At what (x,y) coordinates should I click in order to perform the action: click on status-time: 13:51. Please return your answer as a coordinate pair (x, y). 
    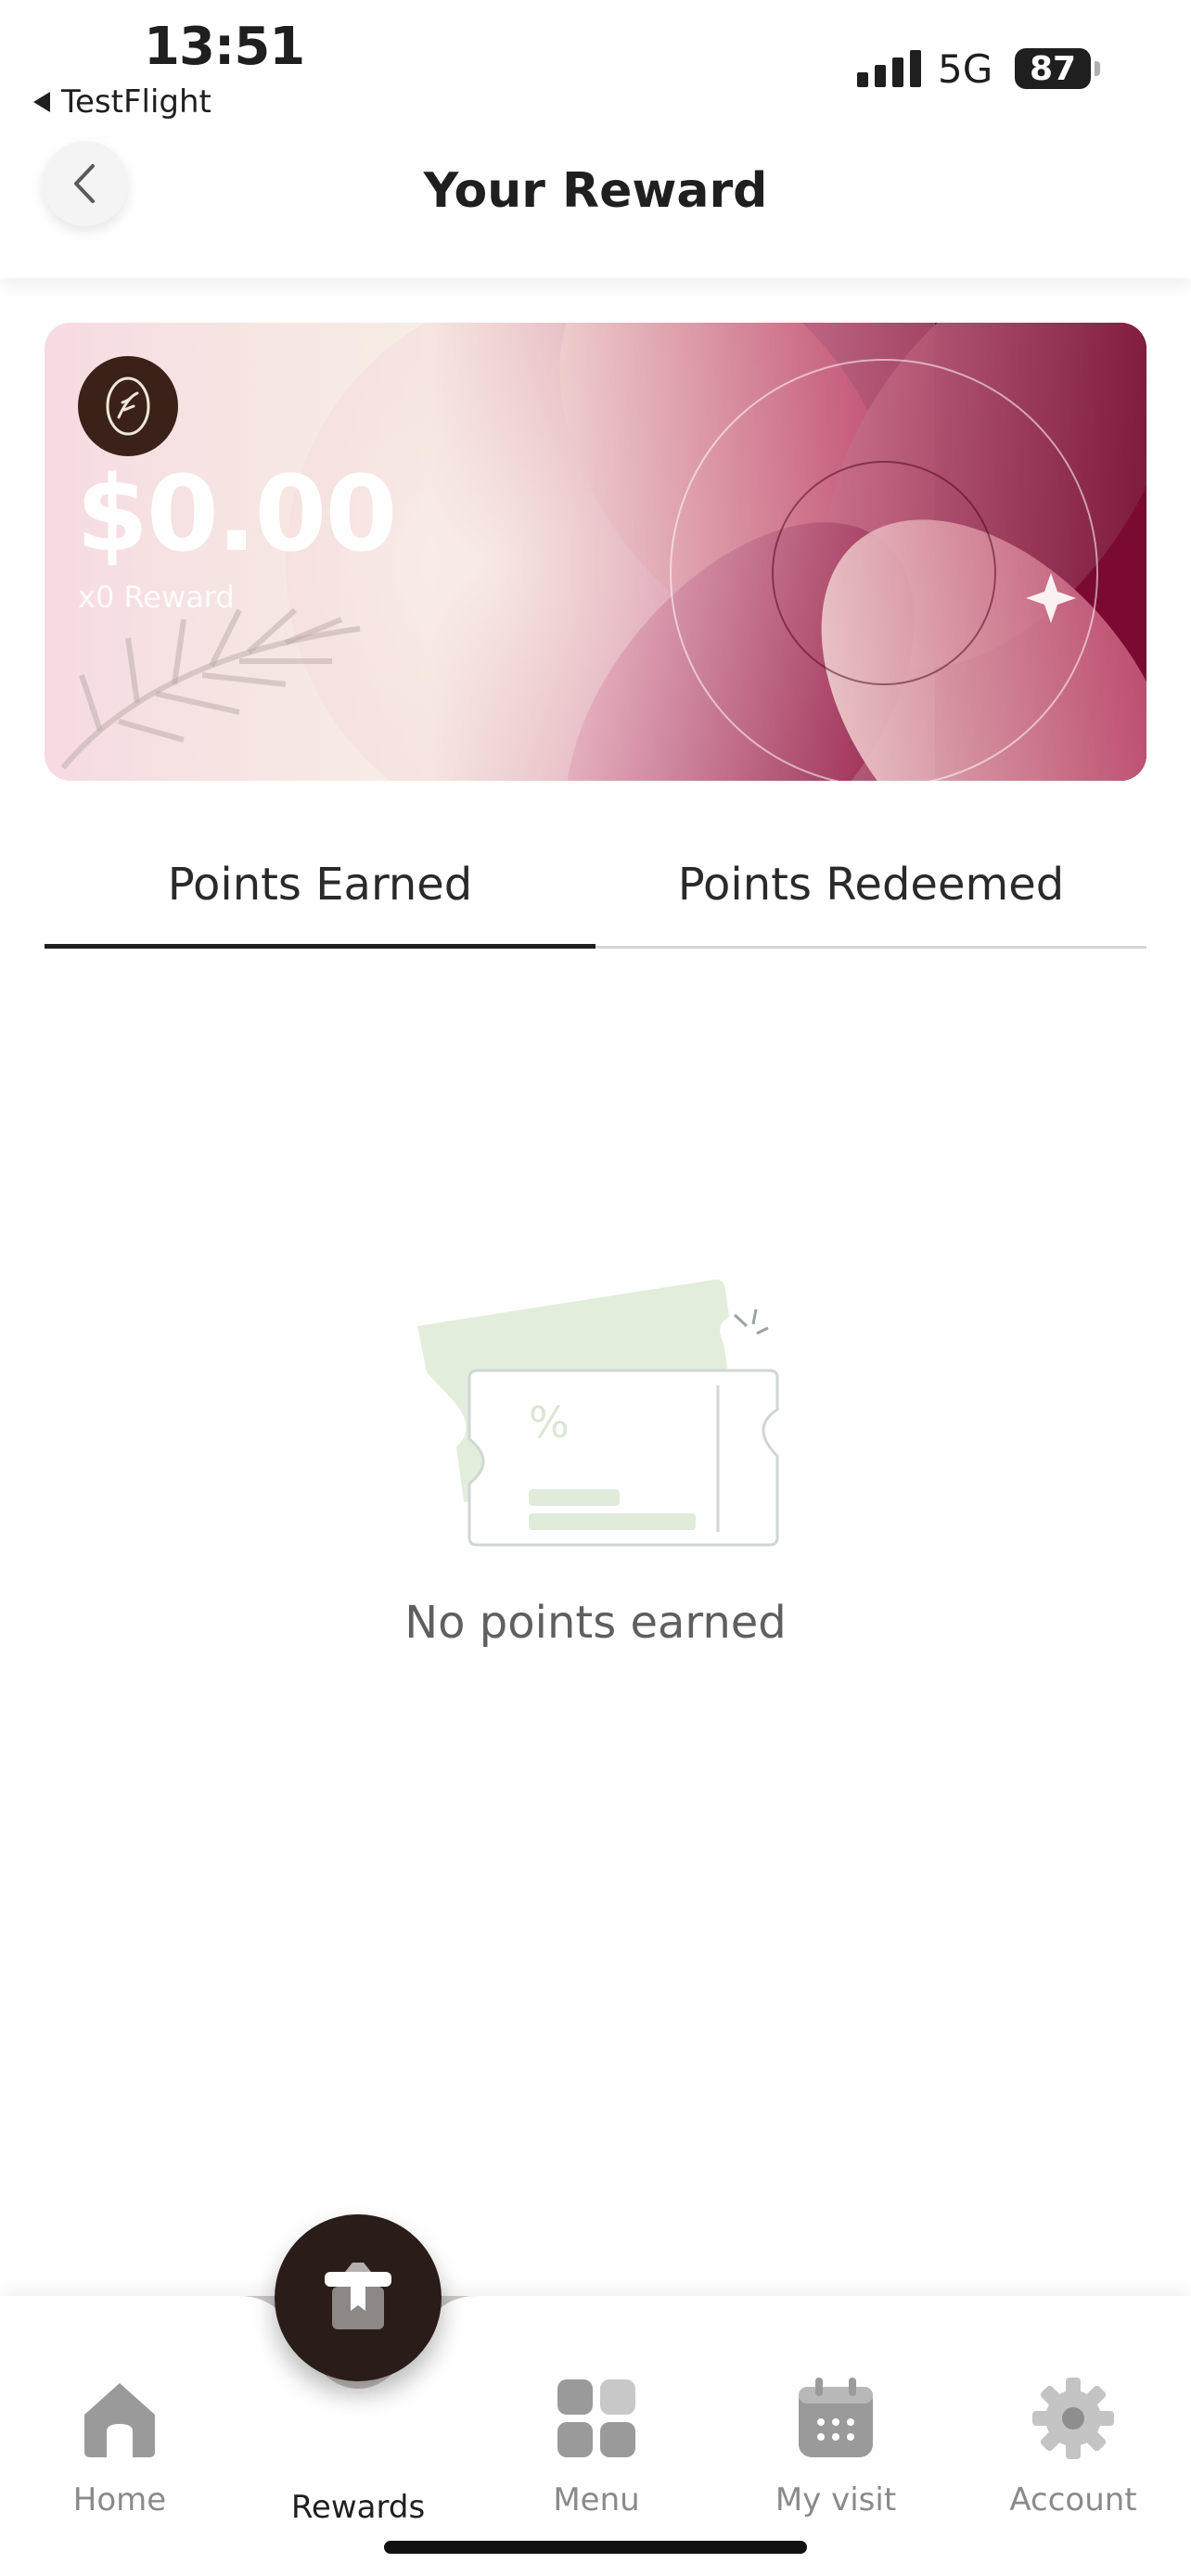
    Looking at the image, I should click on (224, 47).